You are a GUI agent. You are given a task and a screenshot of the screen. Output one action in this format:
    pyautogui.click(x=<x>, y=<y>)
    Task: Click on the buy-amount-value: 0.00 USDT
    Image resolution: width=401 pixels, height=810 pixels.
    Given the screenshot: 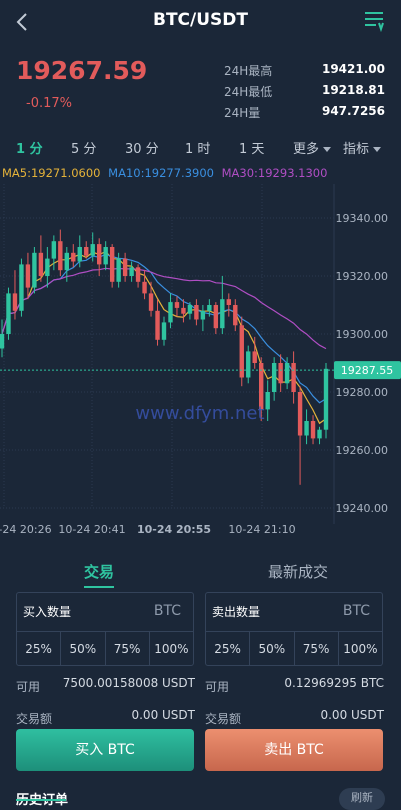 What is the action you would take?
    pyautogui.click(x=163, y=715)
    